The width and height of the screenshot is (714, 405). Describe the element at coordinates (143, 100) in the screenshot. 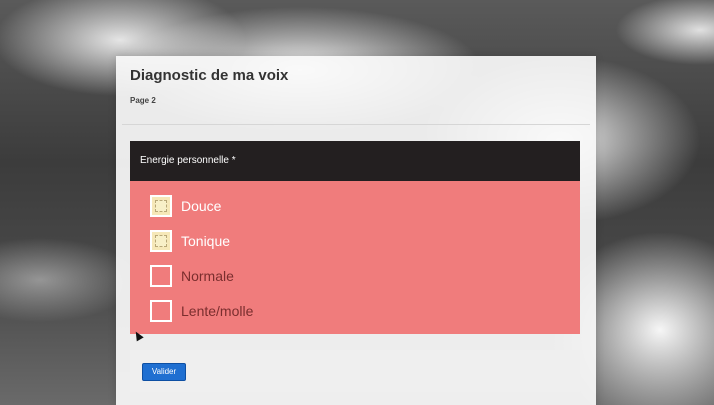

I see `page-label: Page 2` at that location.